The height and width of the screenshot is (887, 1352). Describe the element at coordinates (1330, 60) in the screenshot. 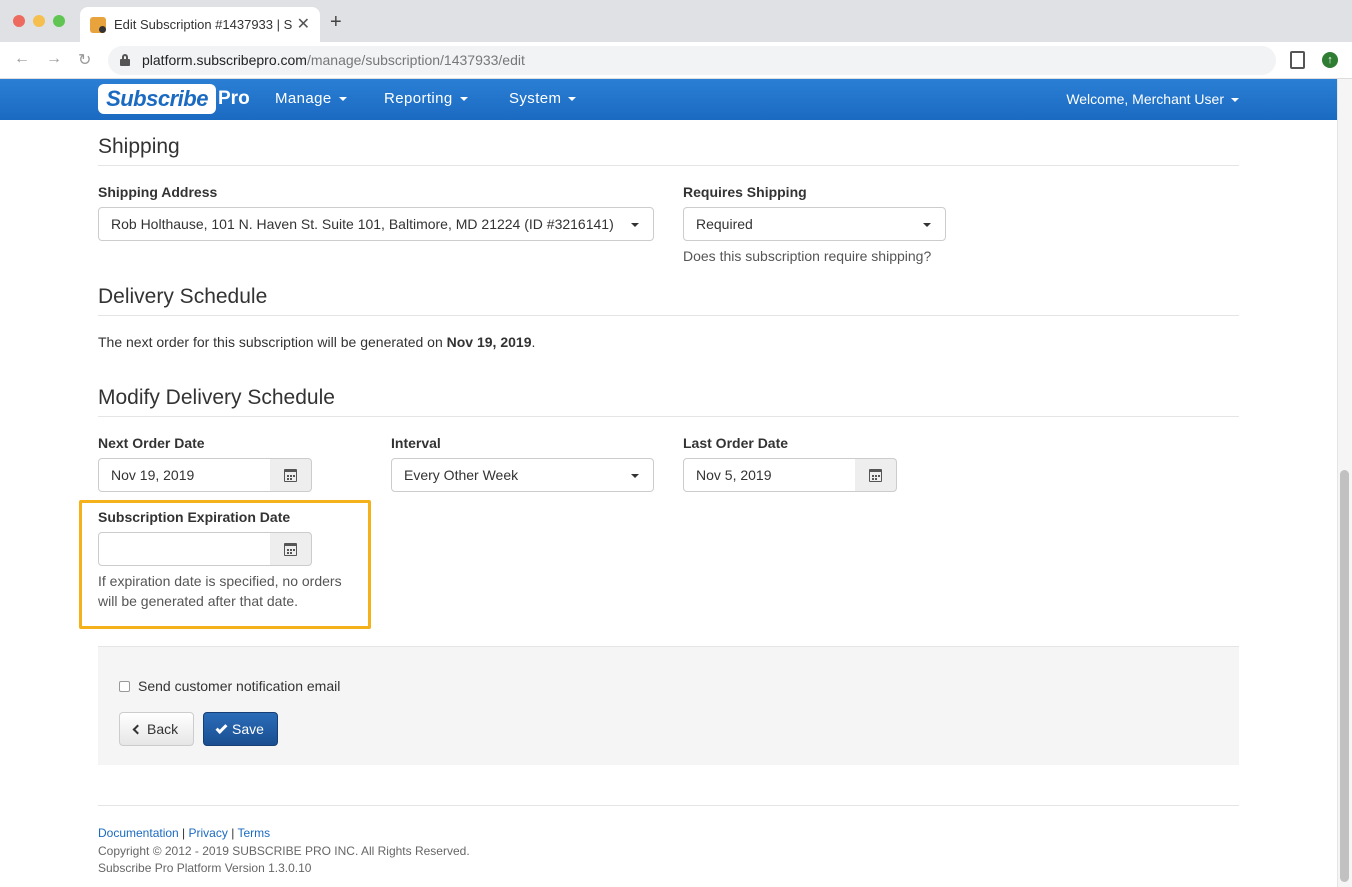

I see `upload-extension-icon: ↑` at that location.